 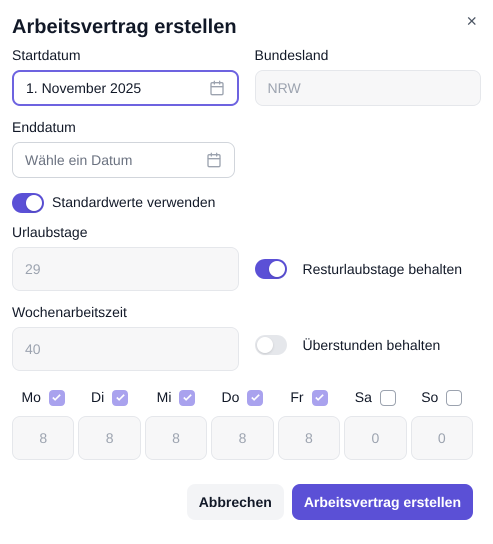 I want to click on date-placeholder: Wähle ein Datum, so click(x=78, y=160).